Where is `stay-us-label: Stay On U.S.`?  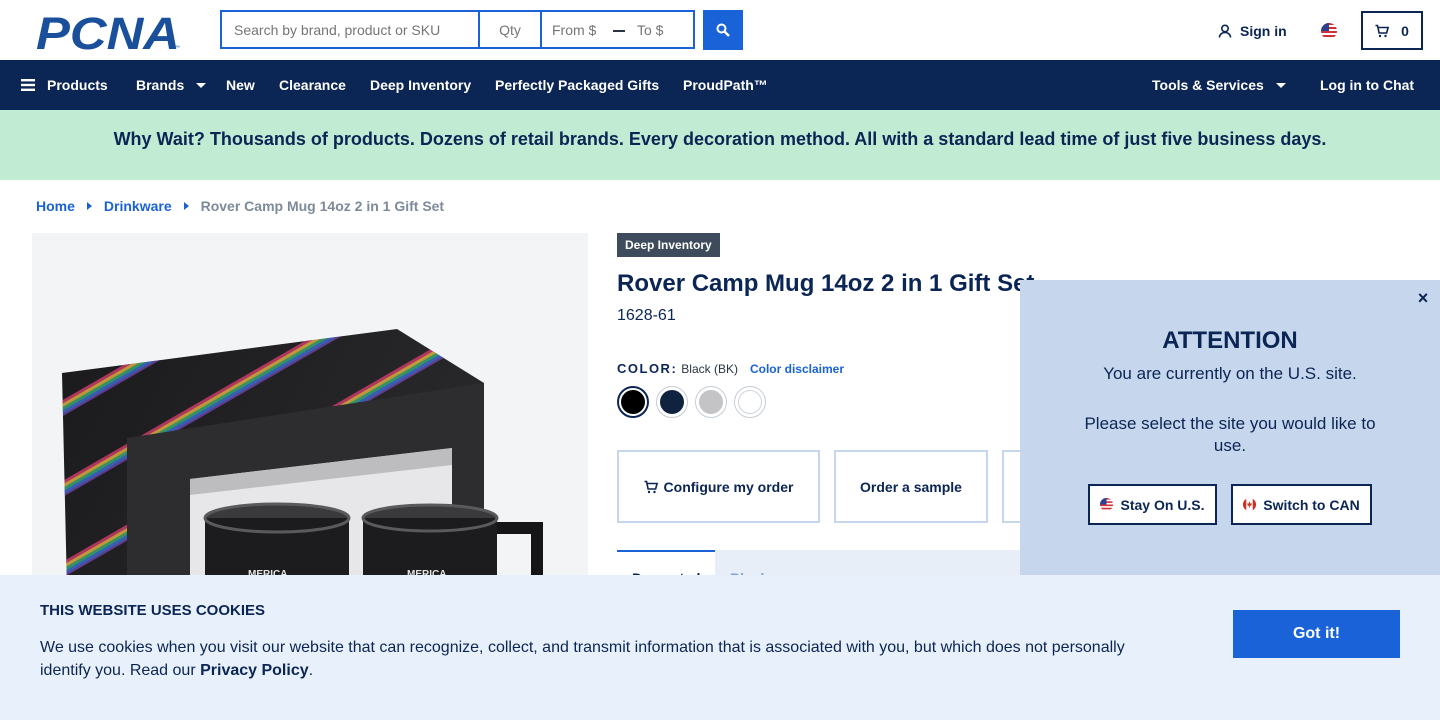 stay-us-label: Stay On U.S. is located at coordinates (1162, 504).